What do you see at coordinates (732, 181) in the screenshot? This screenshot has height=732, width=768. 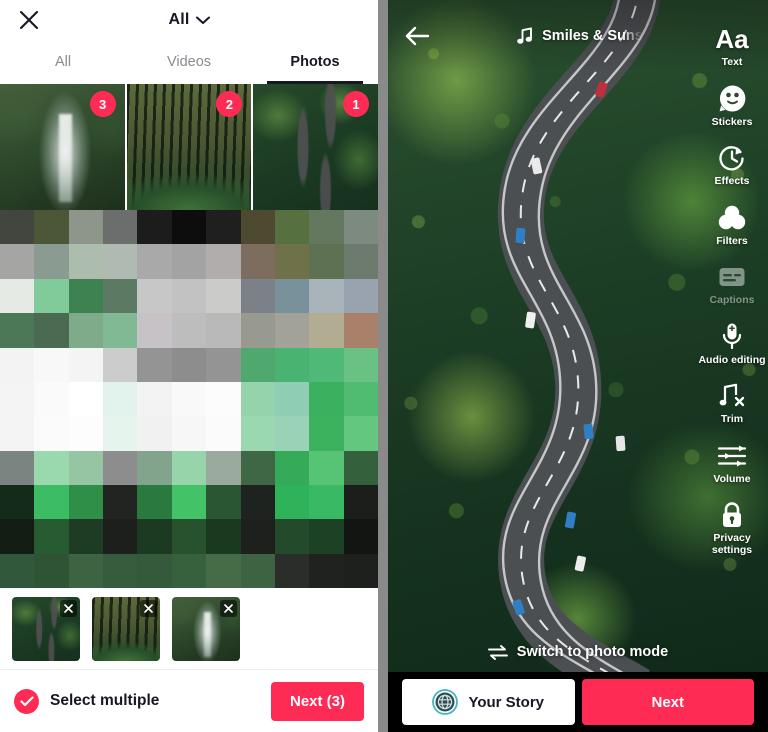 I see `tool-label: Effects` at bounding box center [732, 181].